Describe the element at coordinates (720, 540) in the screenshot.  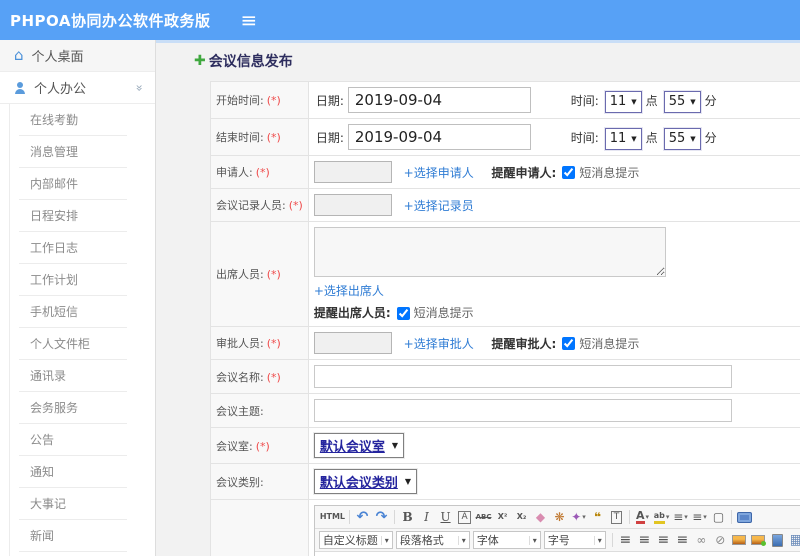
I see `unlink-icon: ⊘` at that location.